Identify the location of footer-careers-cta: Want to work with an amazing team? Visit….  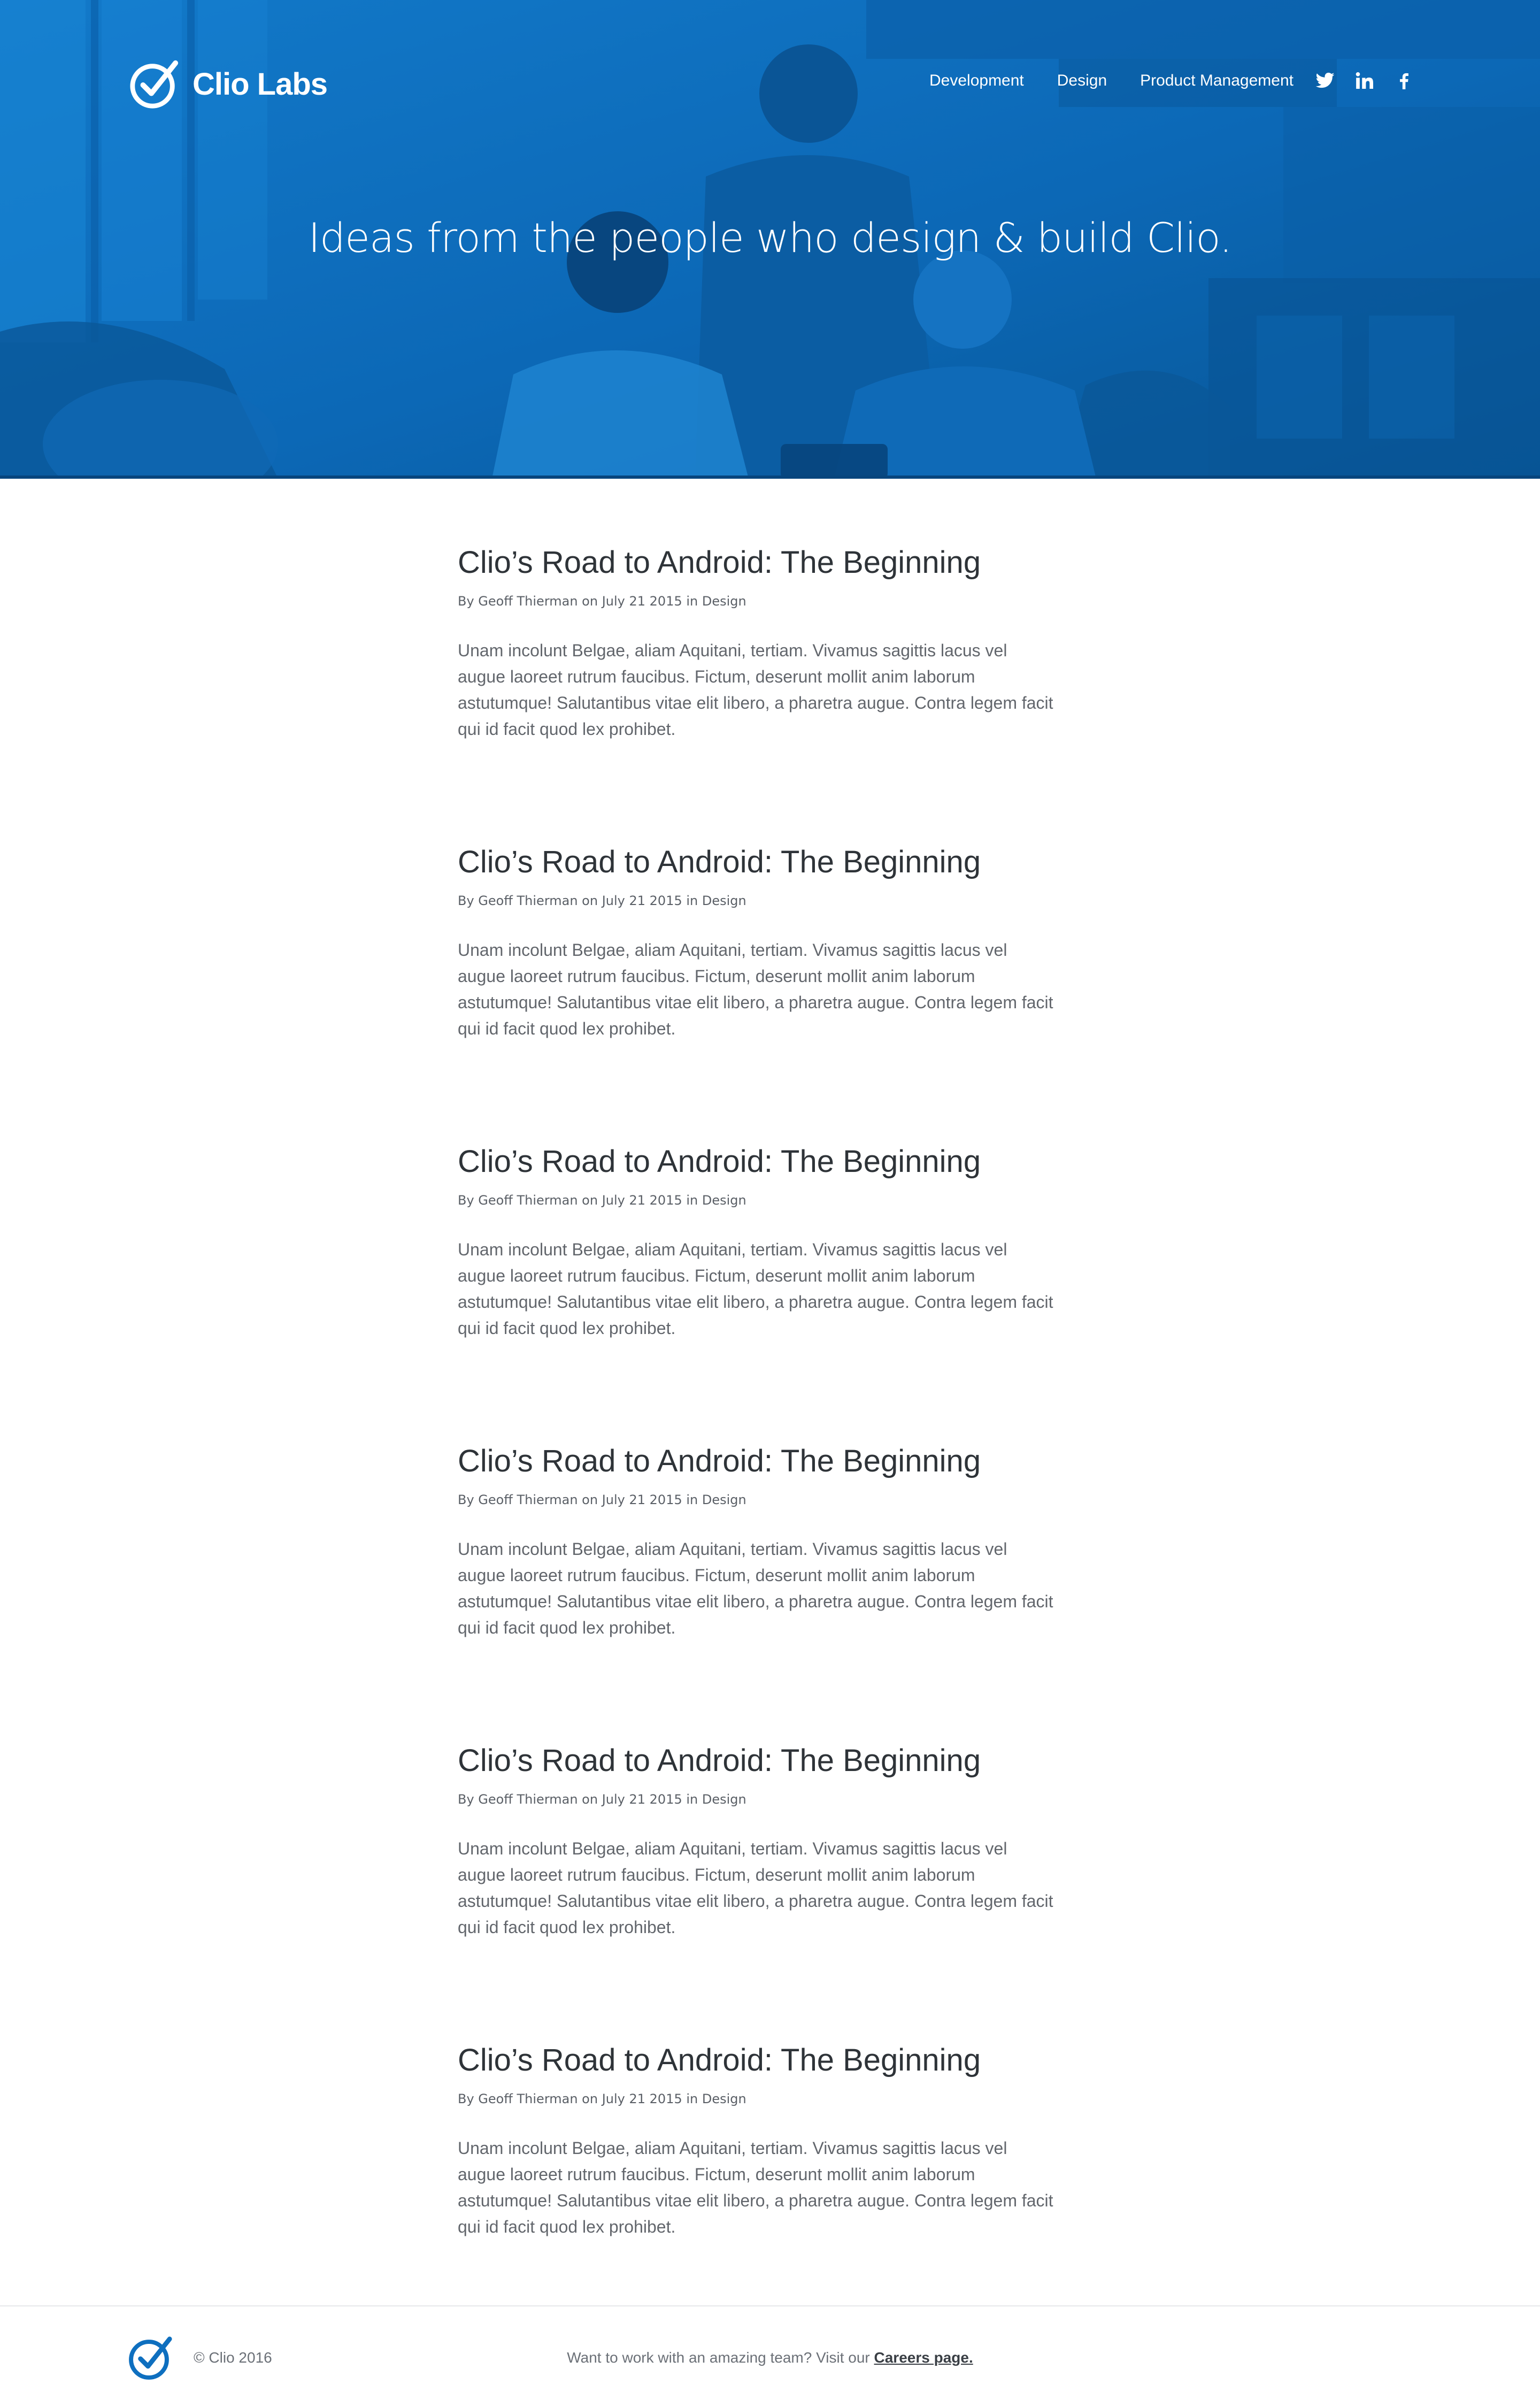
(770, 2357).